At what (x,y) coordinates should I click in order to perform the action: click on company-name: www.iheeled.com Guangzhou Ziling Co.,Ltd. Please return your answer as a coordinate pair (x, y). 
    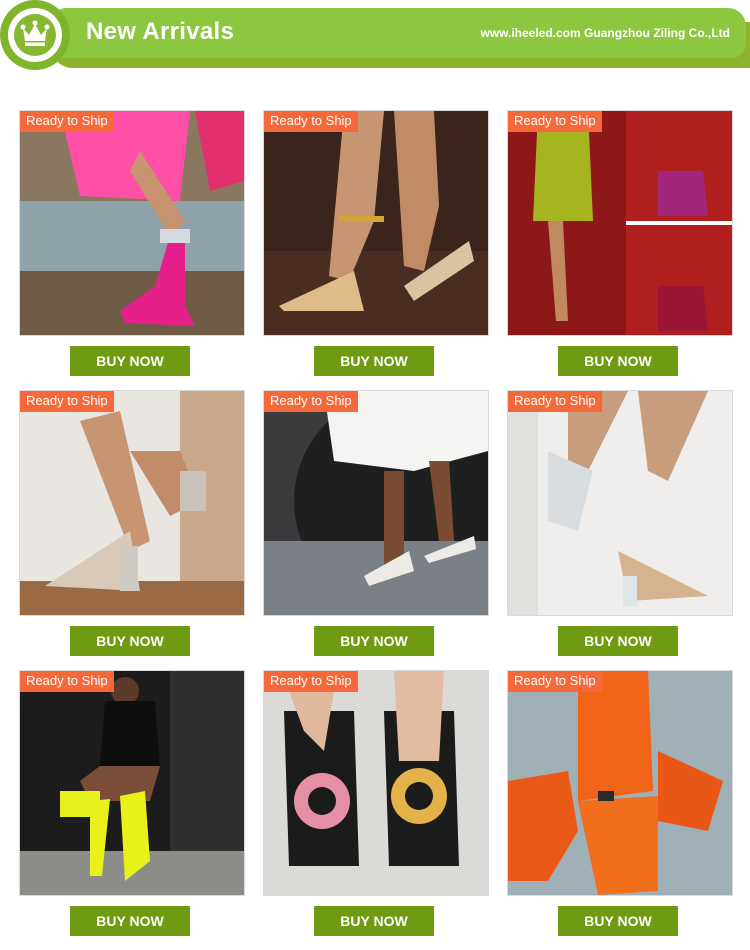
    Looking at the image, I should click on (605, 33).